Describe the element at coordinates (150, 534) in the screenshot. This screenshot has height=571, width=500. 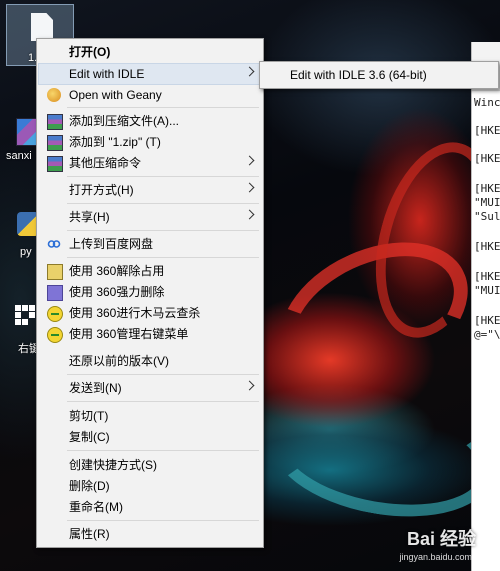
I see `menu-item-properties: 属性(R)` at that location.